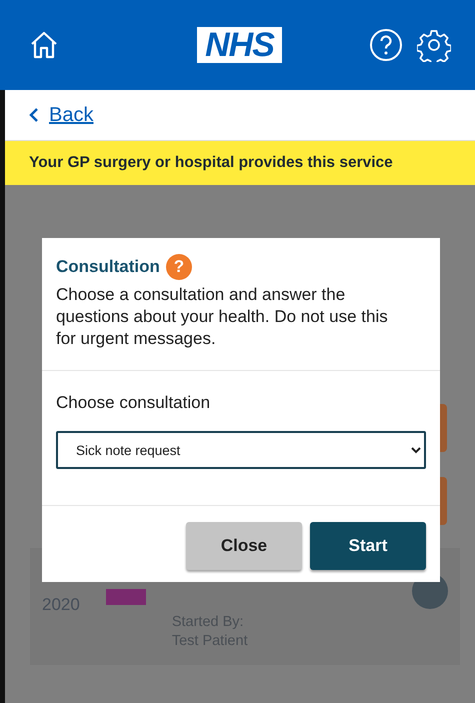 This screenshot has width=475, height=703. I want to click on dialog-title: Consultation, so click(108, 267).